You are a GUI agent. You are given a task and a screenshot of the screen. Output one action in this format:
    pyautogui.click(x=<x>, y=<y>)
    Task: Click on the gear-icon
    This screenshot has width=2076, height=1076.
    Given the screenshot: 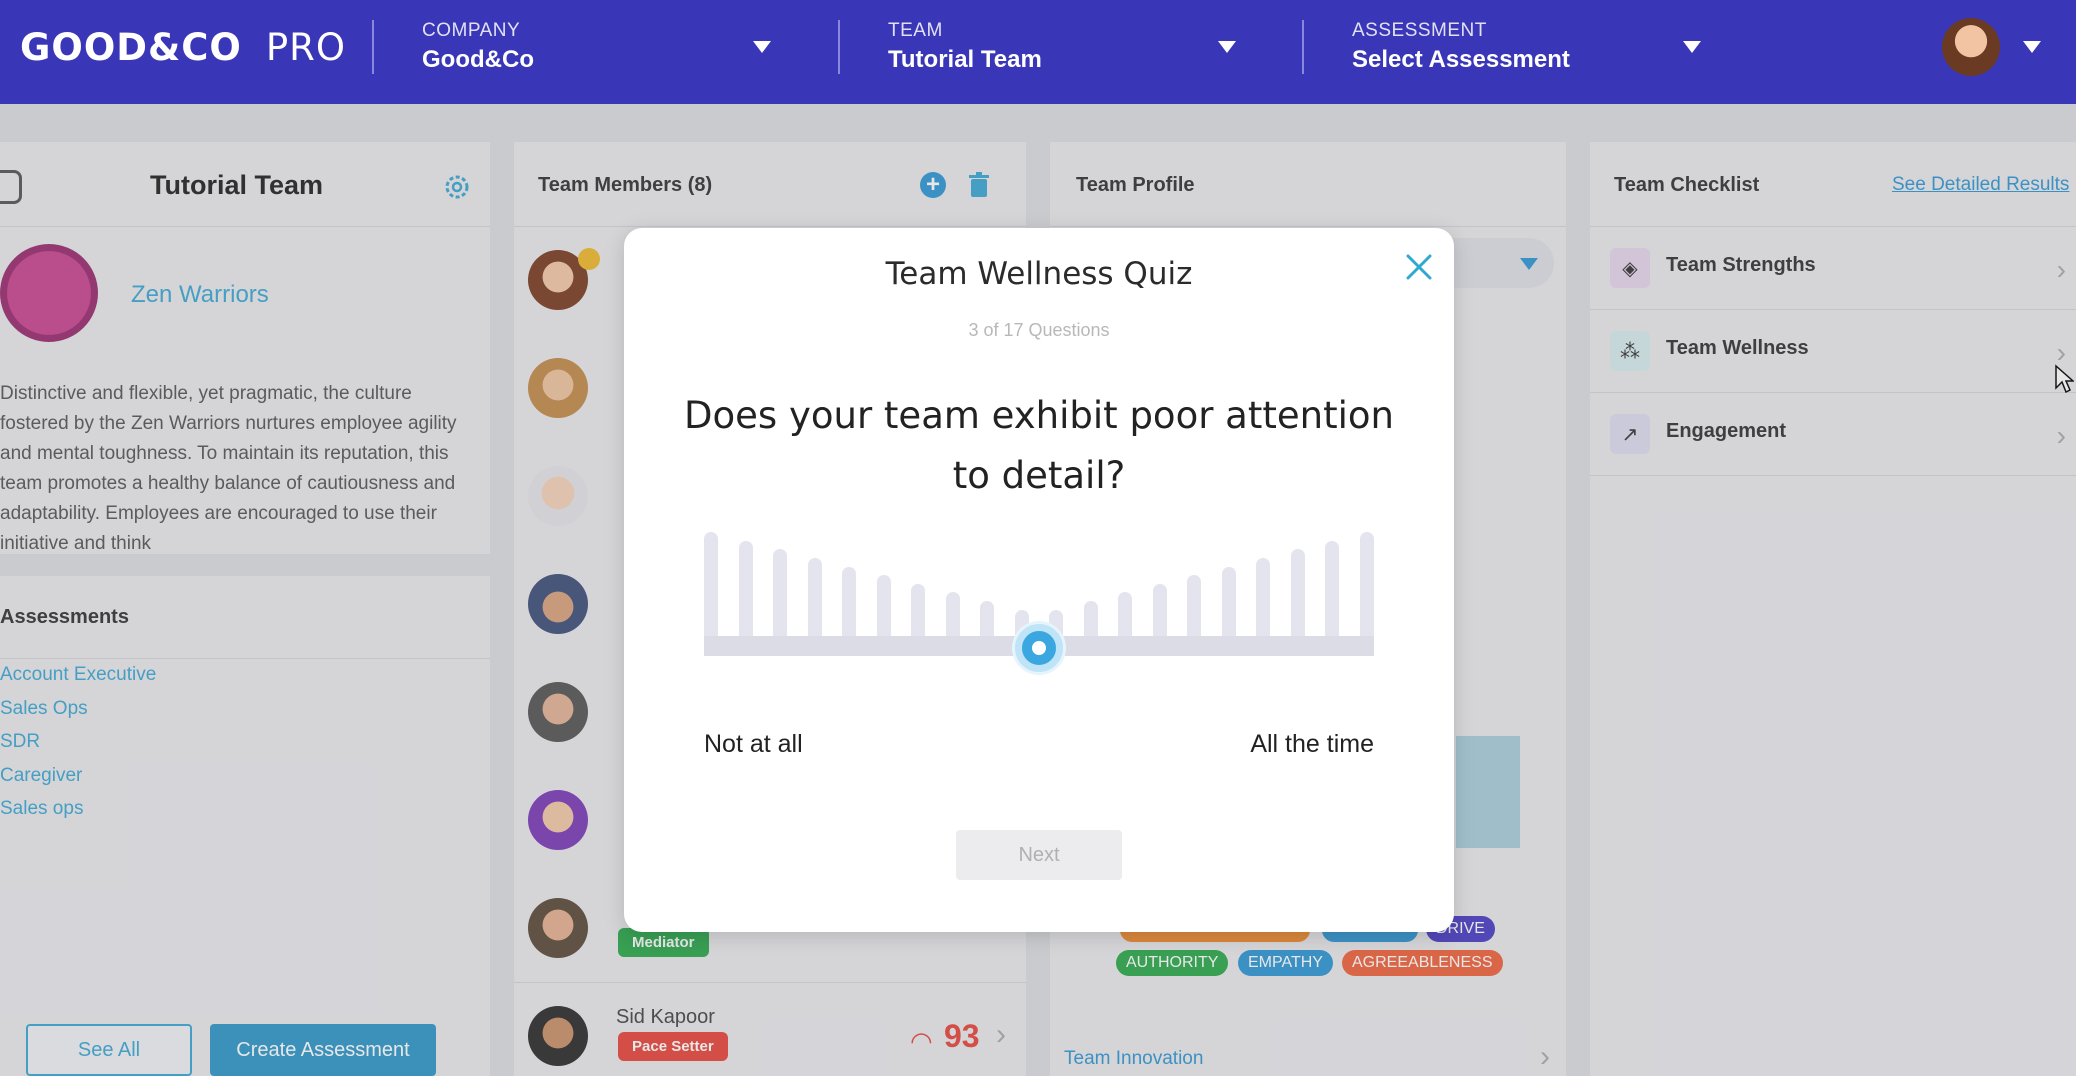 What is the action you would take?
    pyautogui.click(x=457, y=187)
    